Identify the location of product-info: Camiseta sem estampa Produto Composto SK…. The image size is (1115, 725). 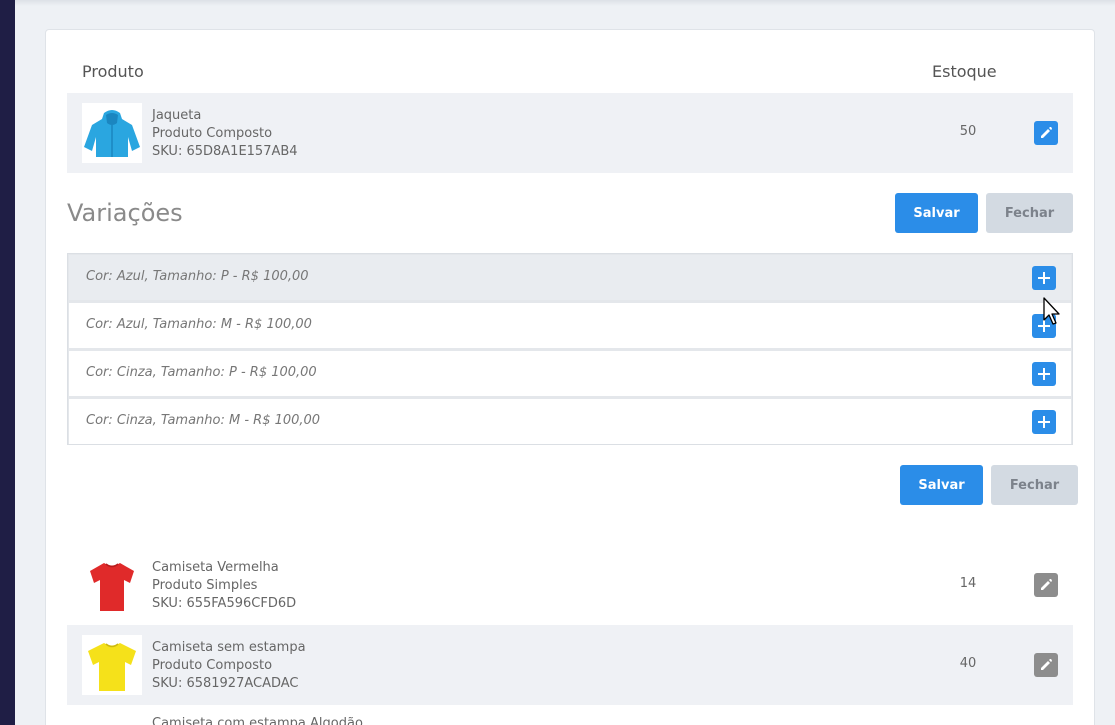
(229, 666).